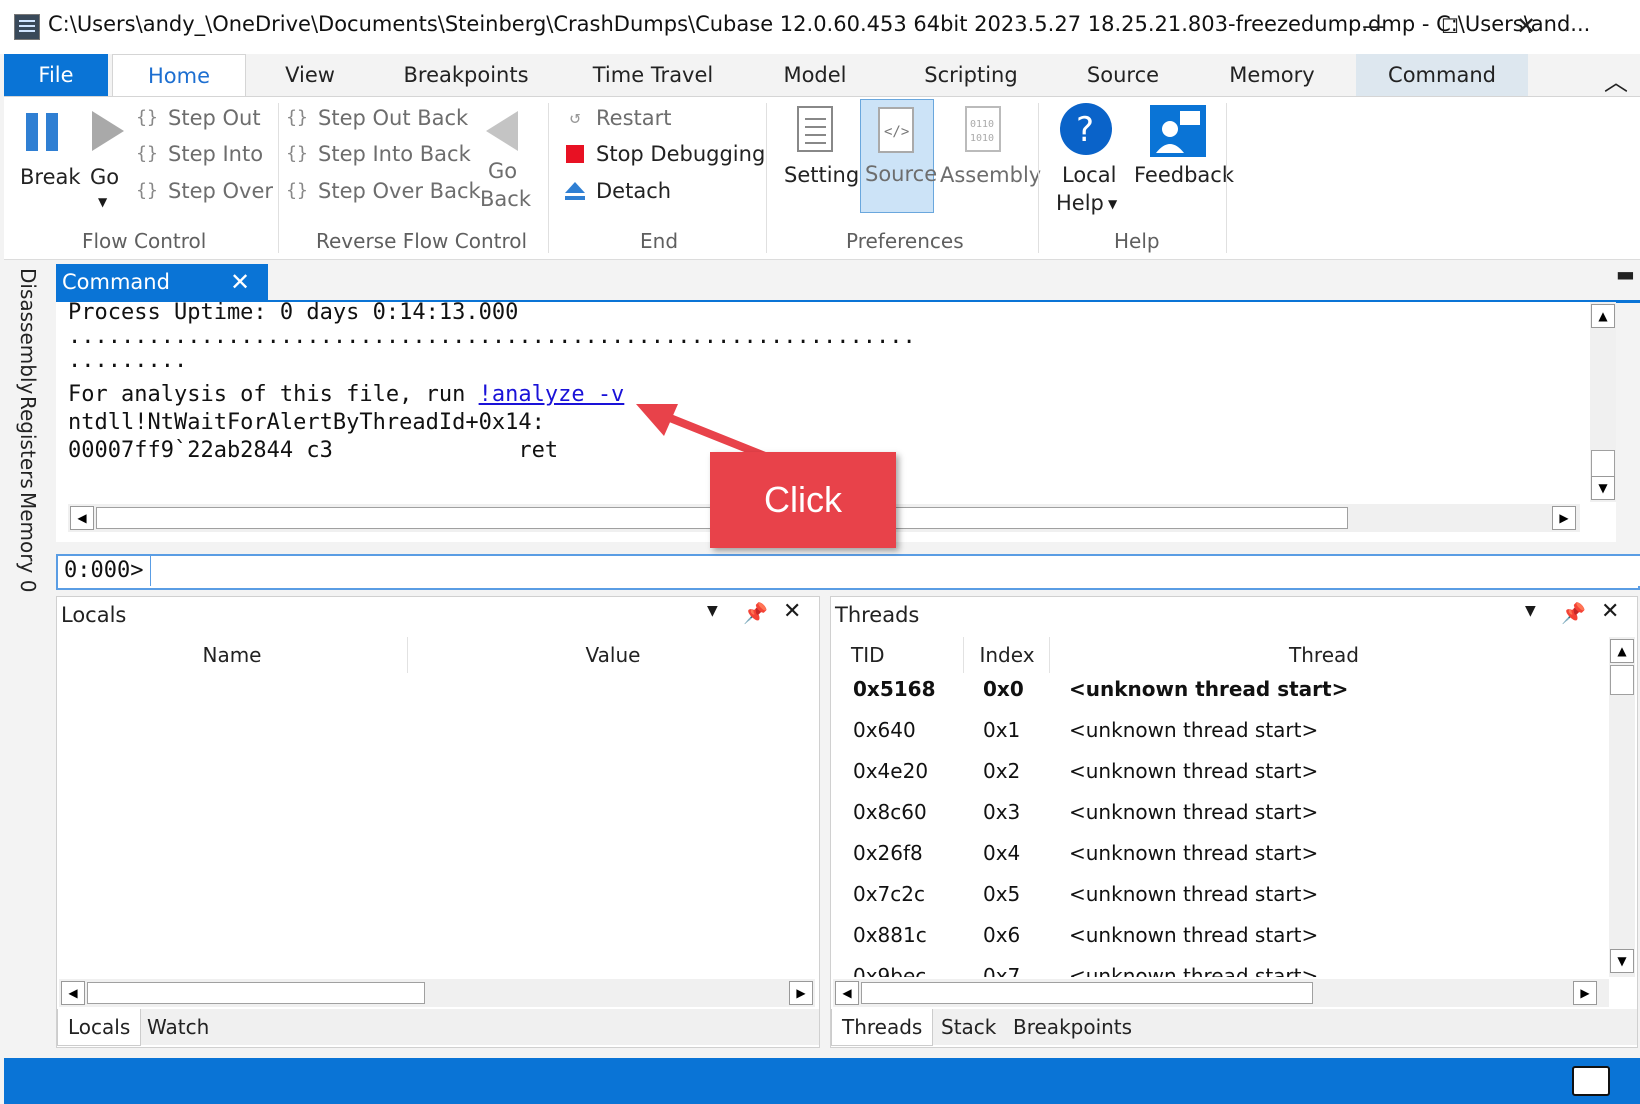  What do you see at coordinates (890, 935) in the screenshot?
I see `thread-tid: 0x881c` at bounding box center [890, 935].